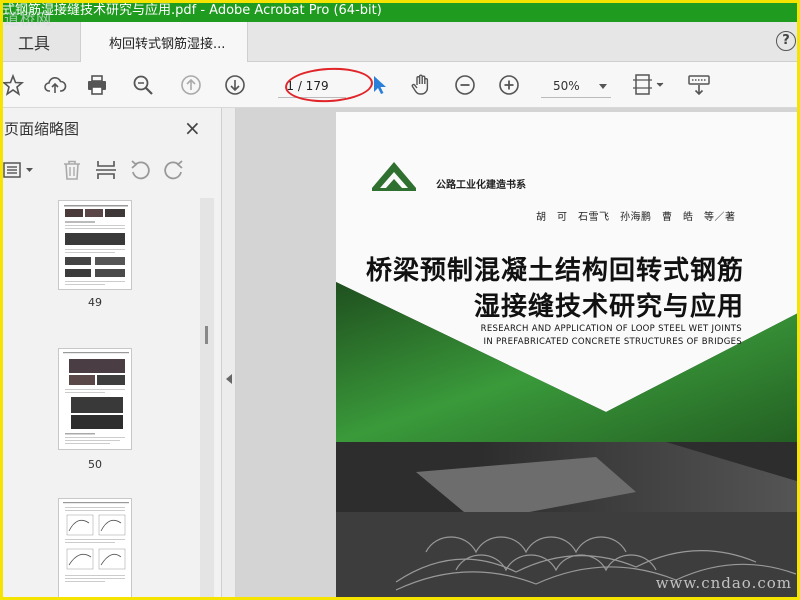 The image size is (800, 600). I want to click on undo-icon, so click(140, 170).